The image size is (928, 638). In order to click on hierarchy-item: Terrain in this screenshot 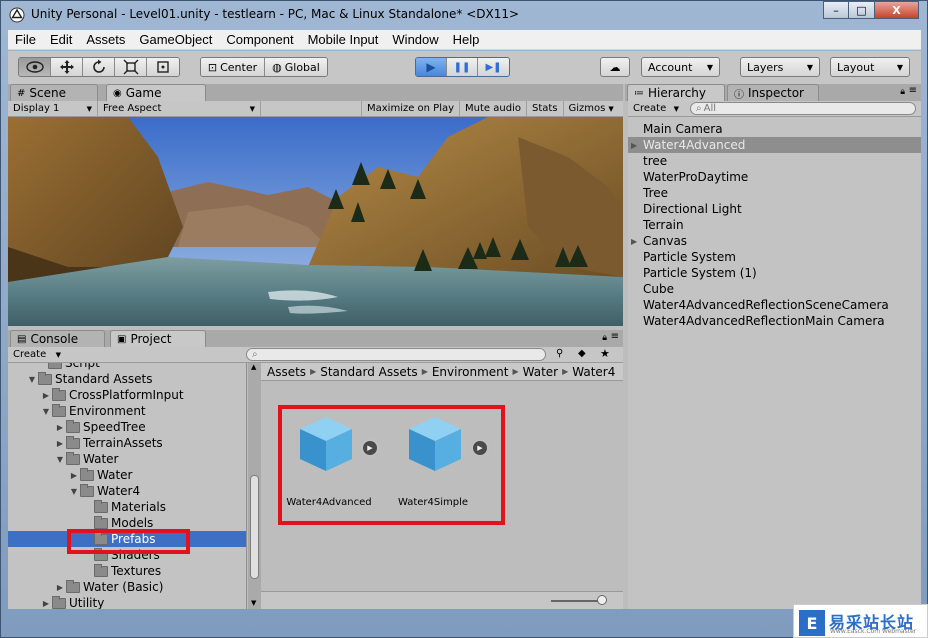, I will do `click(774, 225)`.